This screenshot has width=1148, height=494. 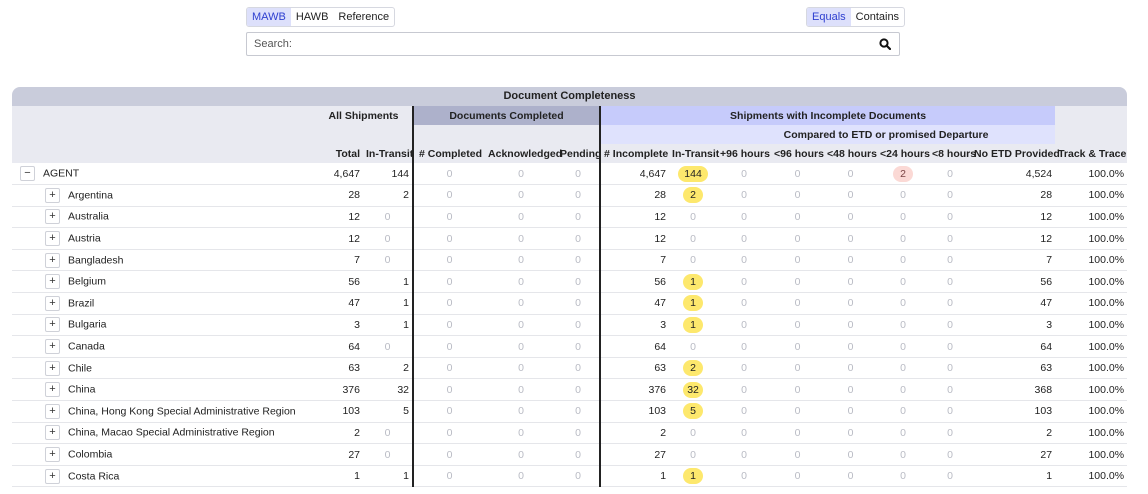 What do you see at coordinates (363, 17) in the screenshot?
I see `reference-option: Reference` at bounding box center [363, 17].